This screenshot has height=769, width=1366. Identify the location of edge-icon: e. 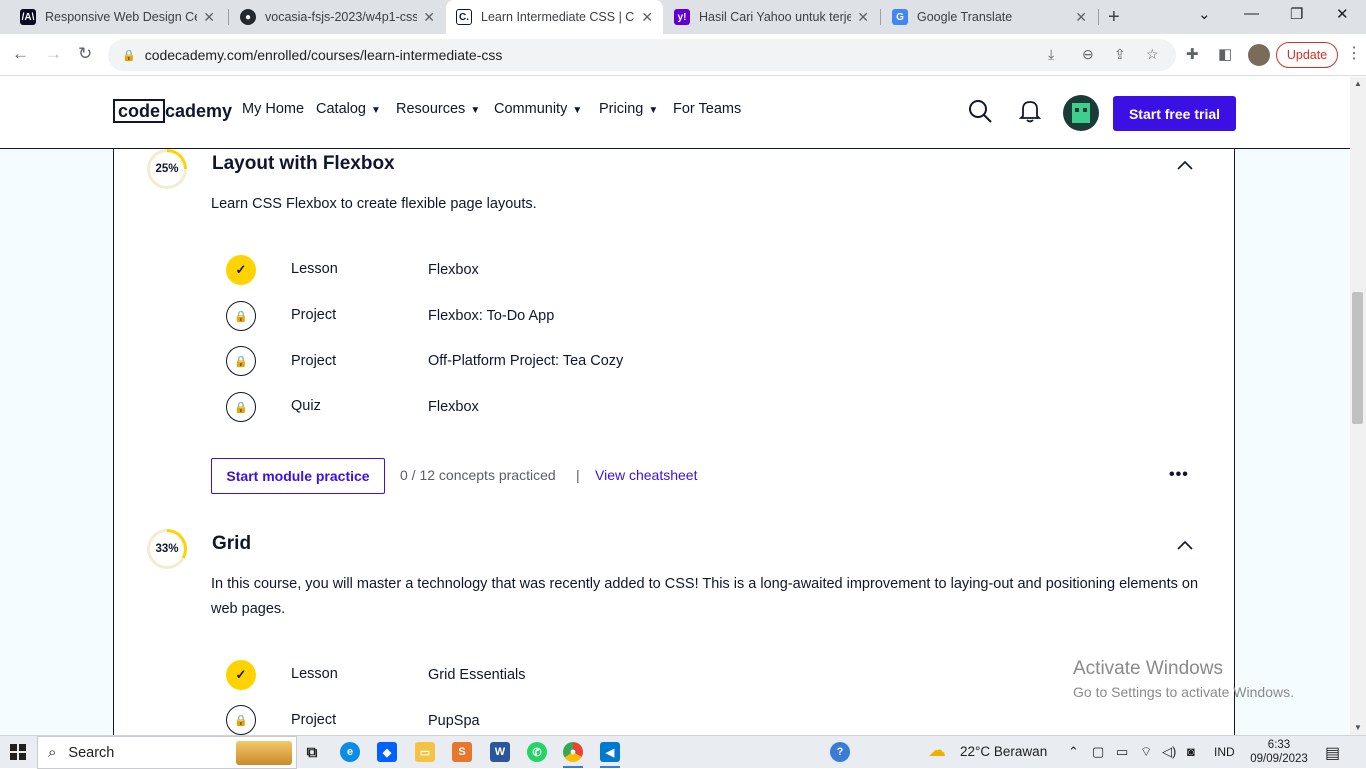
(350, 752).